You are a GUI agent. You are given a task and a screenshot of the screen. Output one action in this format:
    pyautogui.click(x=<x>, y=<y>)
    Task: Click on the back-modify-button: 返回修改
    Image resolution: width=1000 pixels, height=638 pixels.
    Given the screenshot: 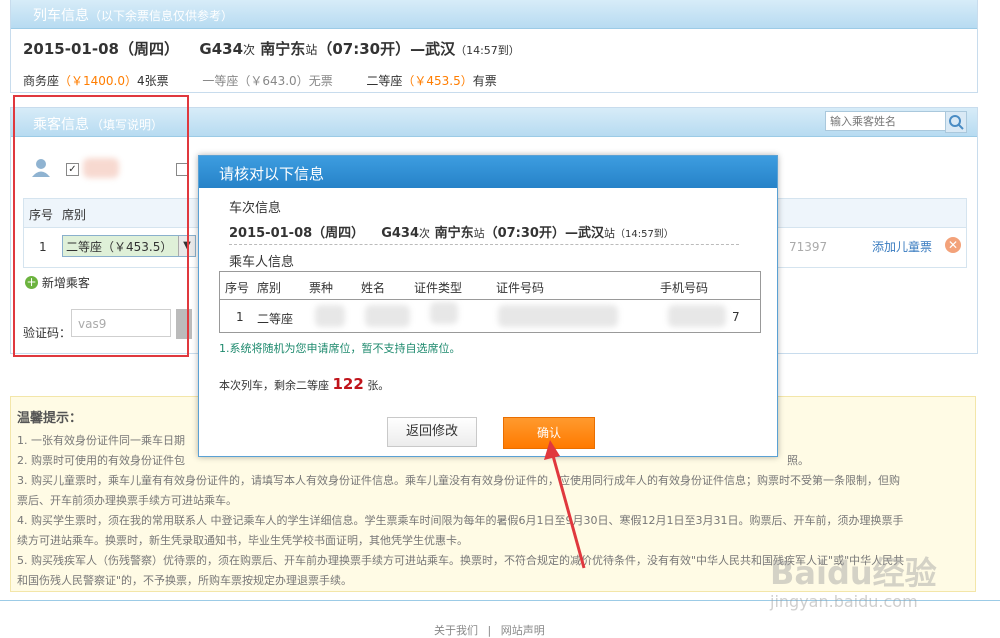 What is the action you would take?
    pyautogui.click(x=432, y=432)
    